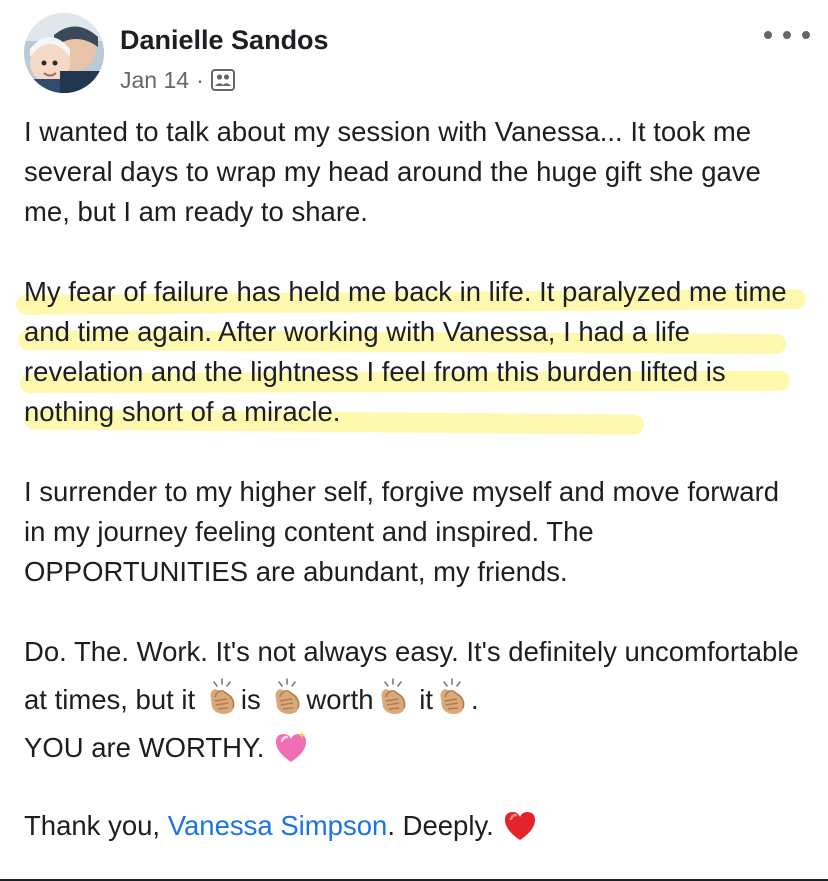 The width and height of the screenshot is (828, 881). What do you see at coordinates (474, 699) in the screenshot?
I see `text-segment: .` at bounding box center [474, 699].